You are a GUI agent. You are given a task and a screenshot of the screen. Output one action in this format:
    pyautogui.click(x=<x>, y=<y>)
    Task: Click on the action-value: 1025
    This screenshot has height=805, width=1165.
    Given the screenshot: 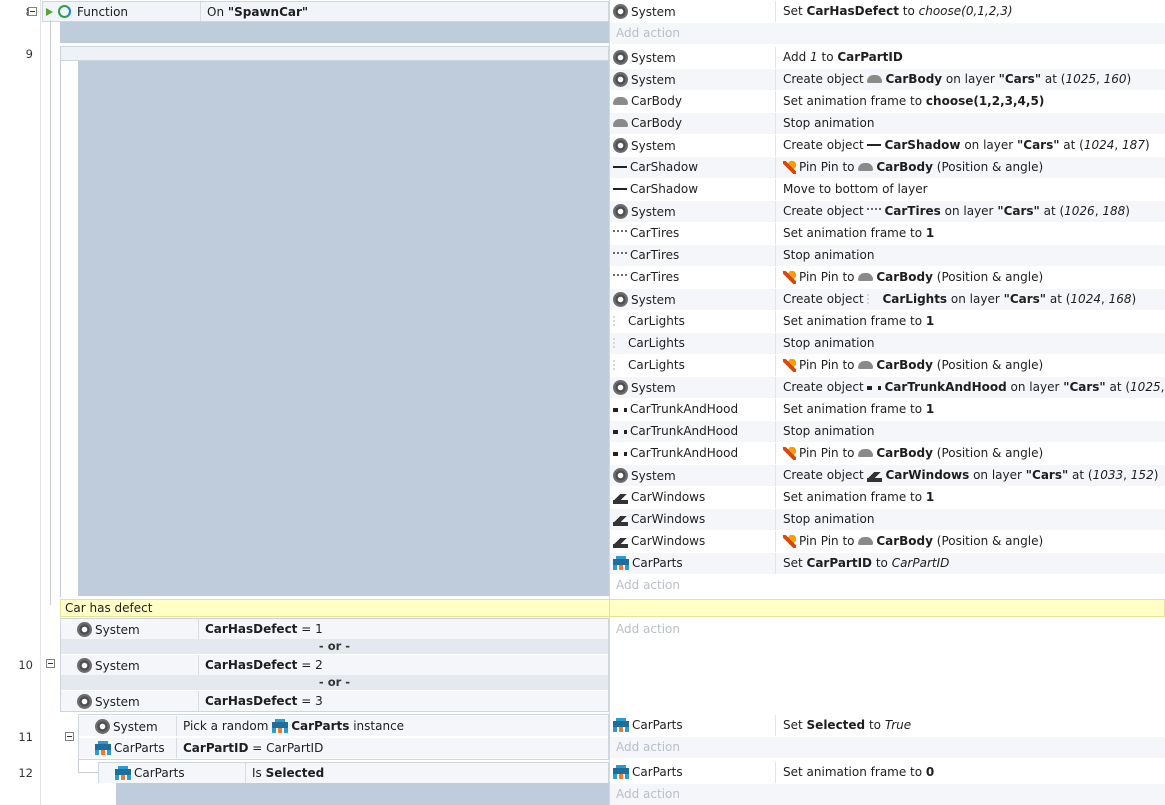 What is the action you would take?
    pyautogui.click(x=1080, y=79)
    